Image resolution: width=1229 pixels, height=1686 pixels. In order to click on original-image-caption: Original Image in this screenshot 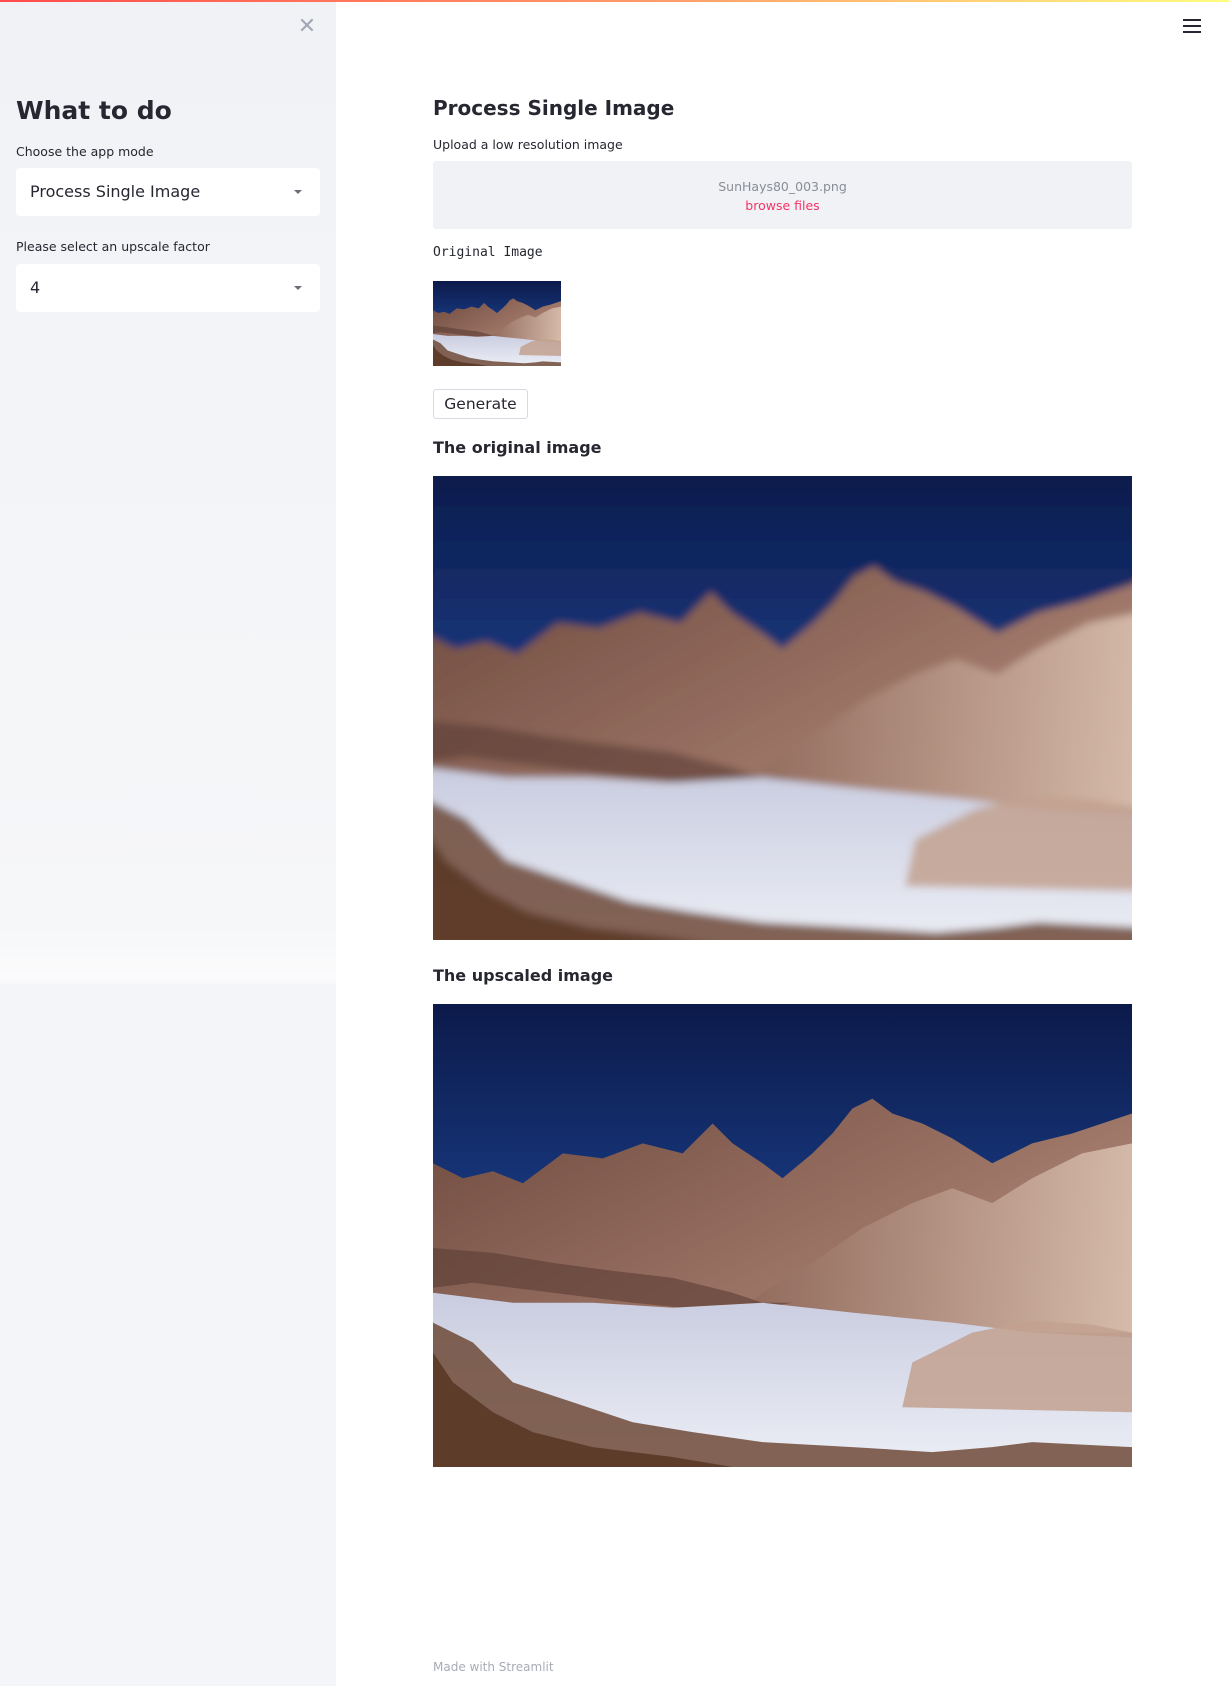, I will do `click(488, 252)`.